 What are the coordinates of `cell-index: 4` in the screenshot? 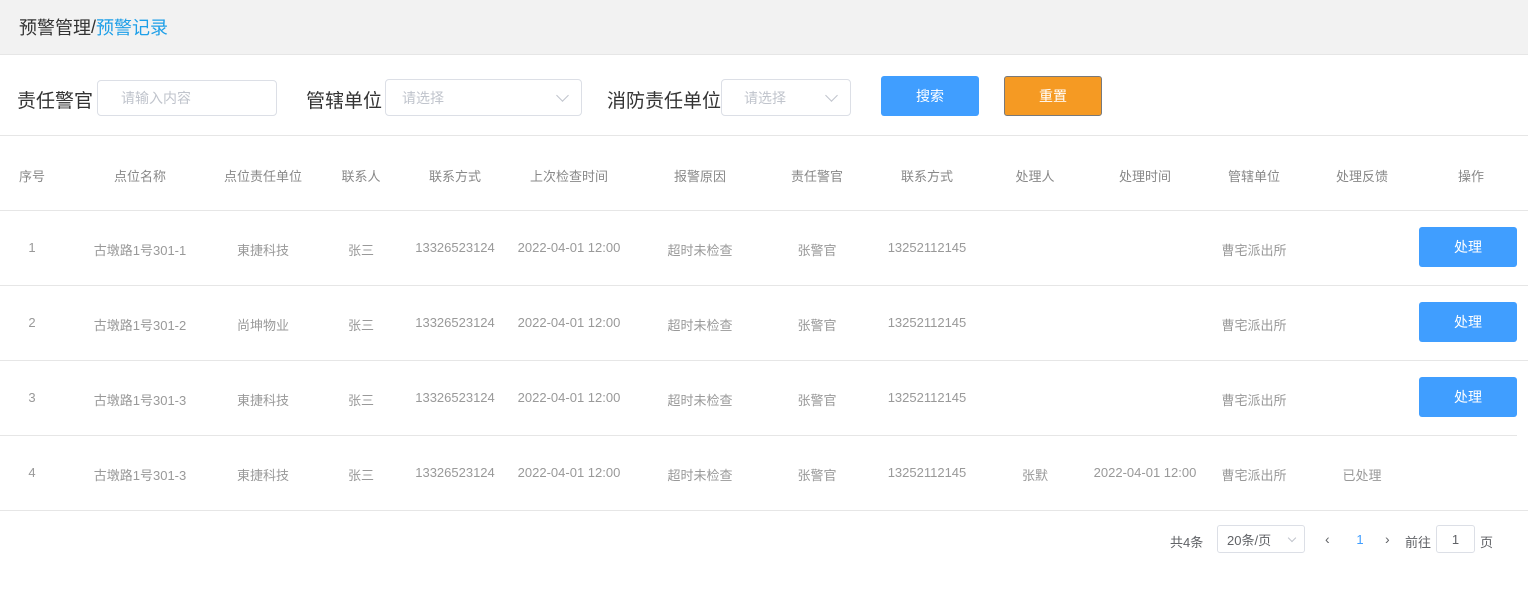 It's located at (32, 472).